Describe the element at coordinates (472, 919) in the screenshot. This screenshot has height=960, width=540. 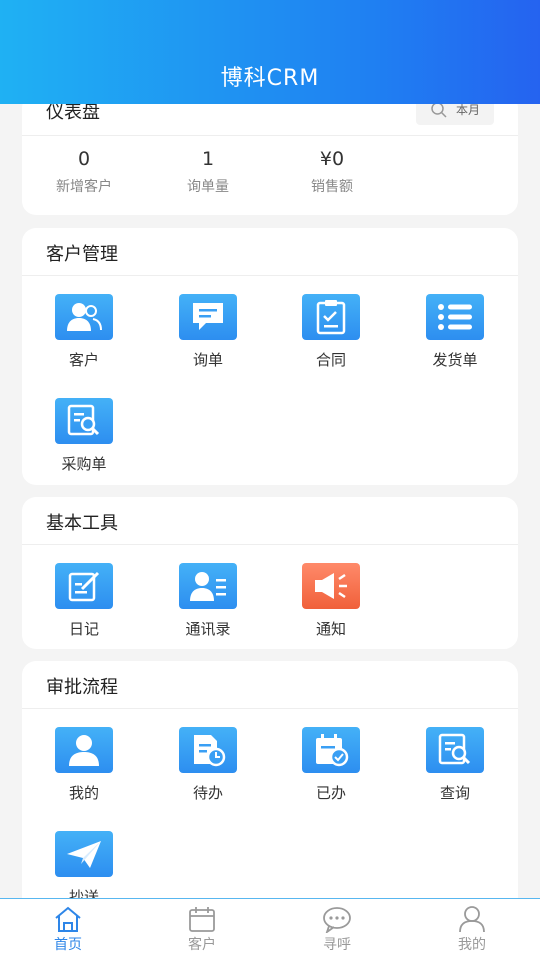
I see `profile-icon` at that location.